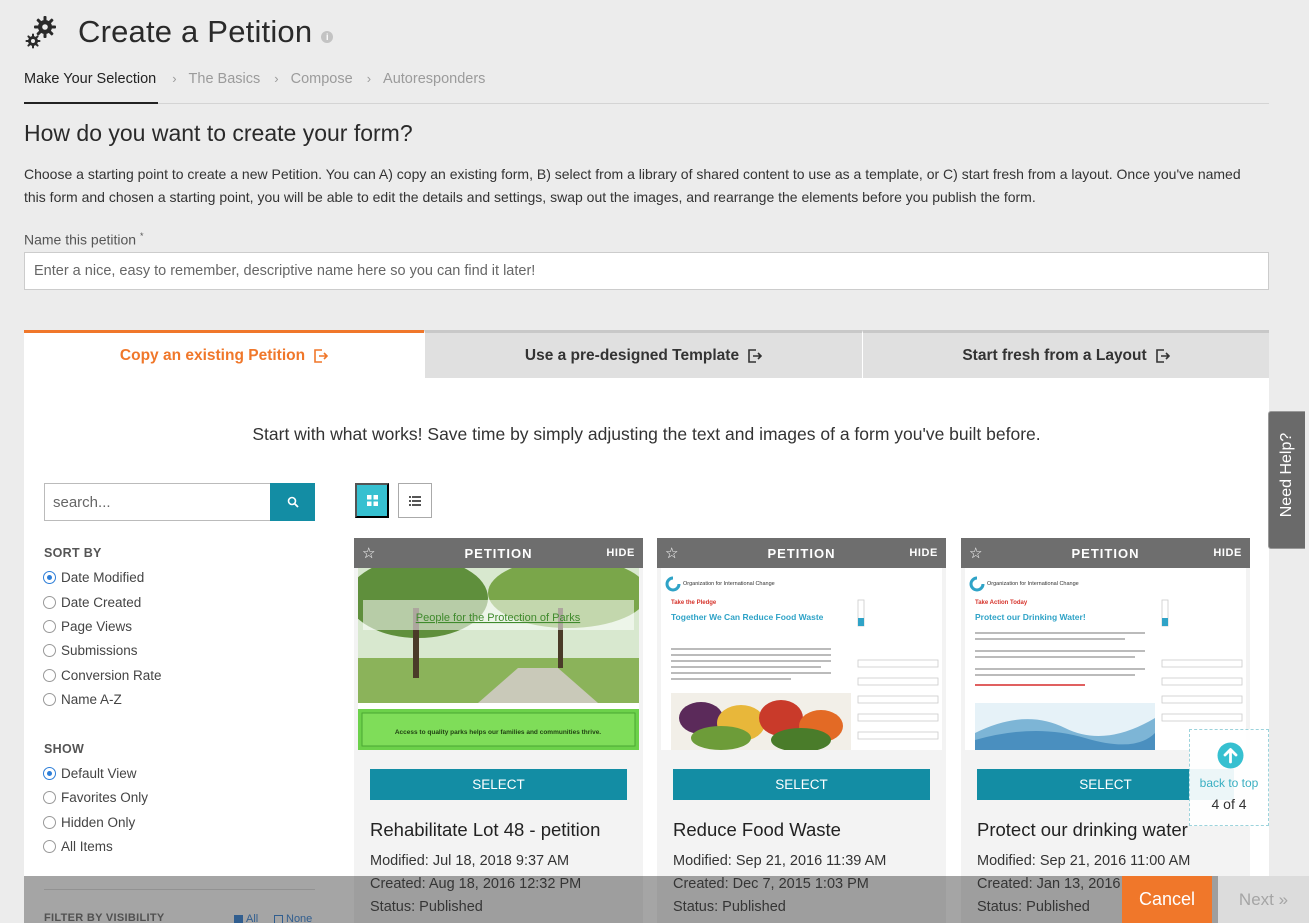  What do you see at coordinates (780, 861) in the screenshot?
I see `card-modified: Modified: Sep 21, 2016 11:39 AM` at bounding box center [780, 861].